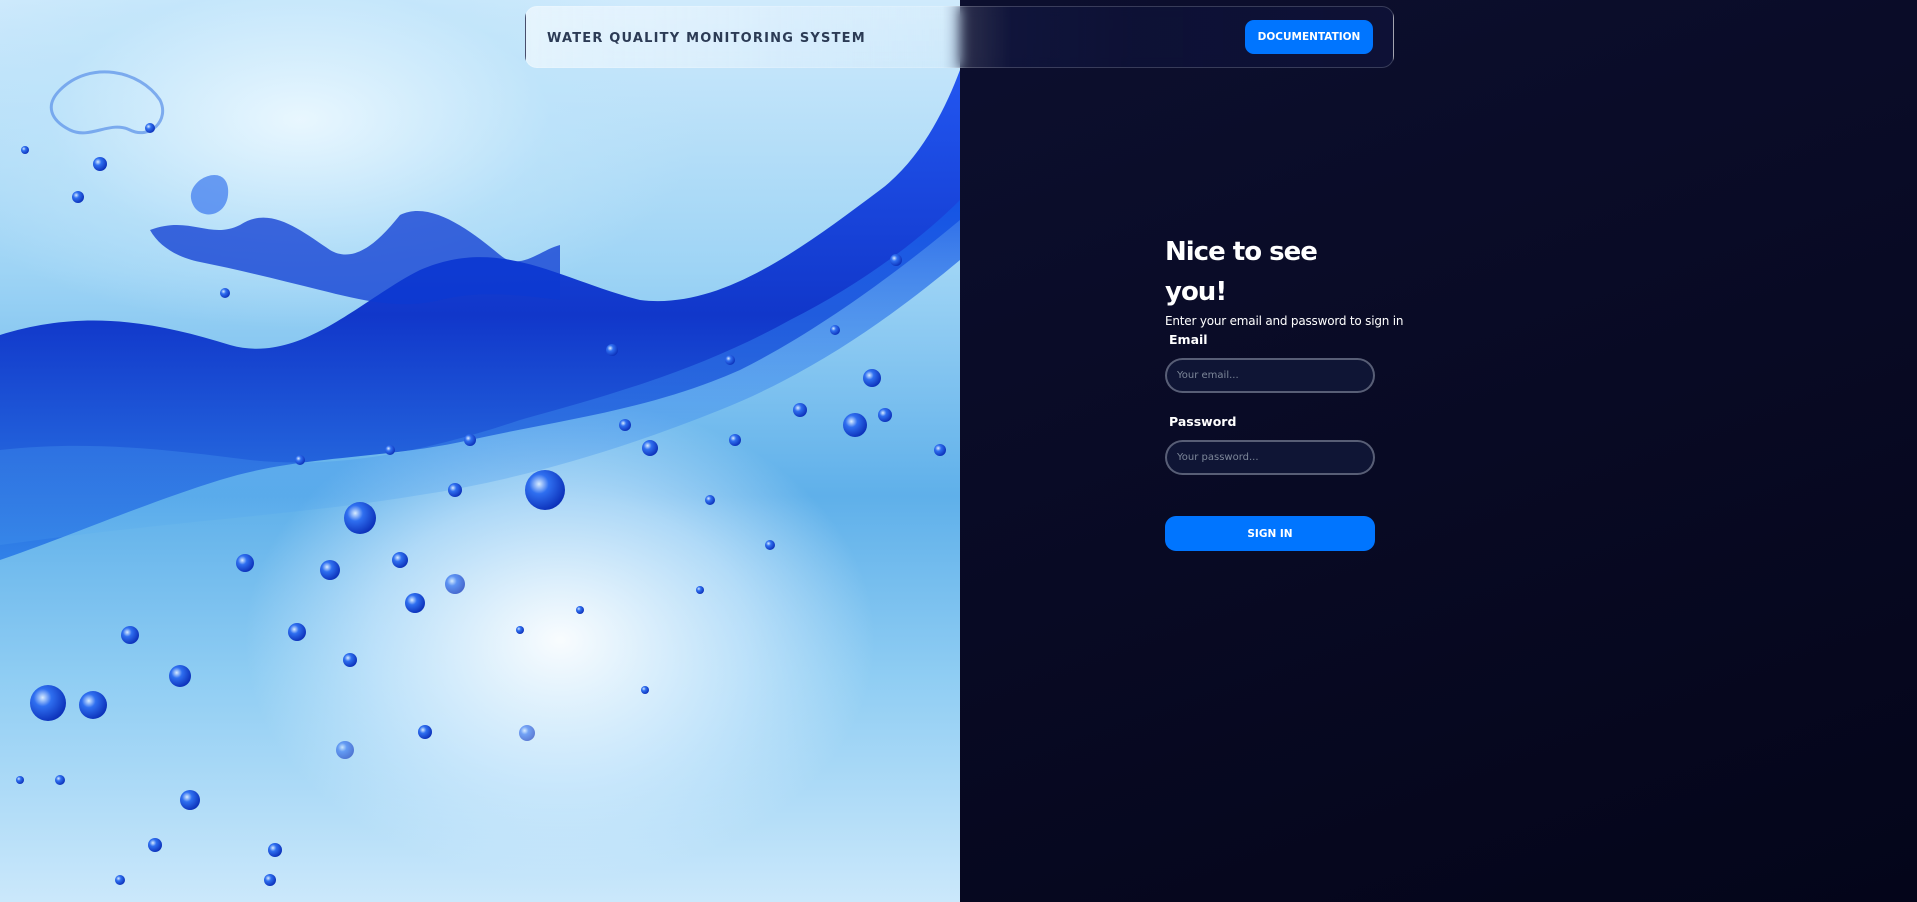  What do you see at coordinates (1203, 421) in the screenshot?
I see `password-label: Password` at bounding box center [1203, 421].